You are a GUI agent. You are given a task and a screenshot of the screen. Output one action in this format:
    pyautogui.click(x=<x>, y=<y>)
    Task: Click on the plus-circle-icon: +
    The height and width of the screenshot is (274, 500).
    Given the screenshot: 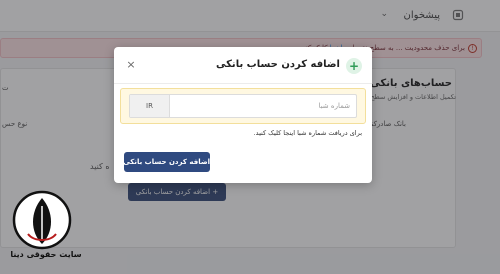 What is the action you would take?
    pyautogui.click(x=354, y=66)
    